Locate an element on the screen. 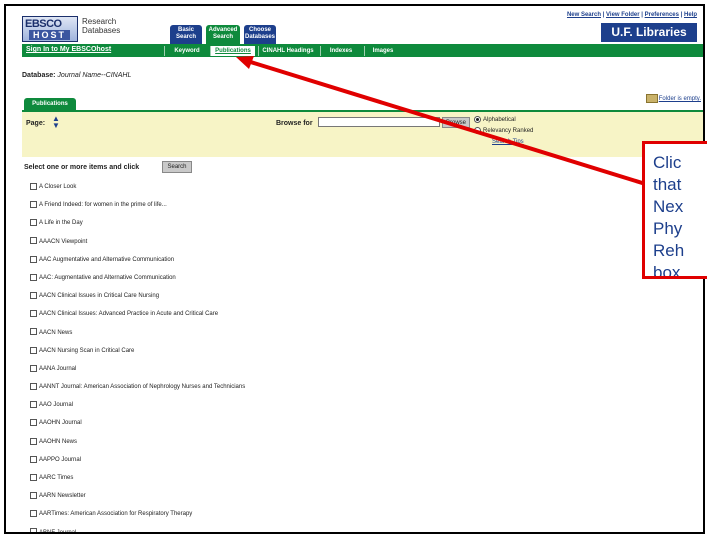  annotation-callout: Clic that Nex Phy Reh box is located at coordinates (674, 210).